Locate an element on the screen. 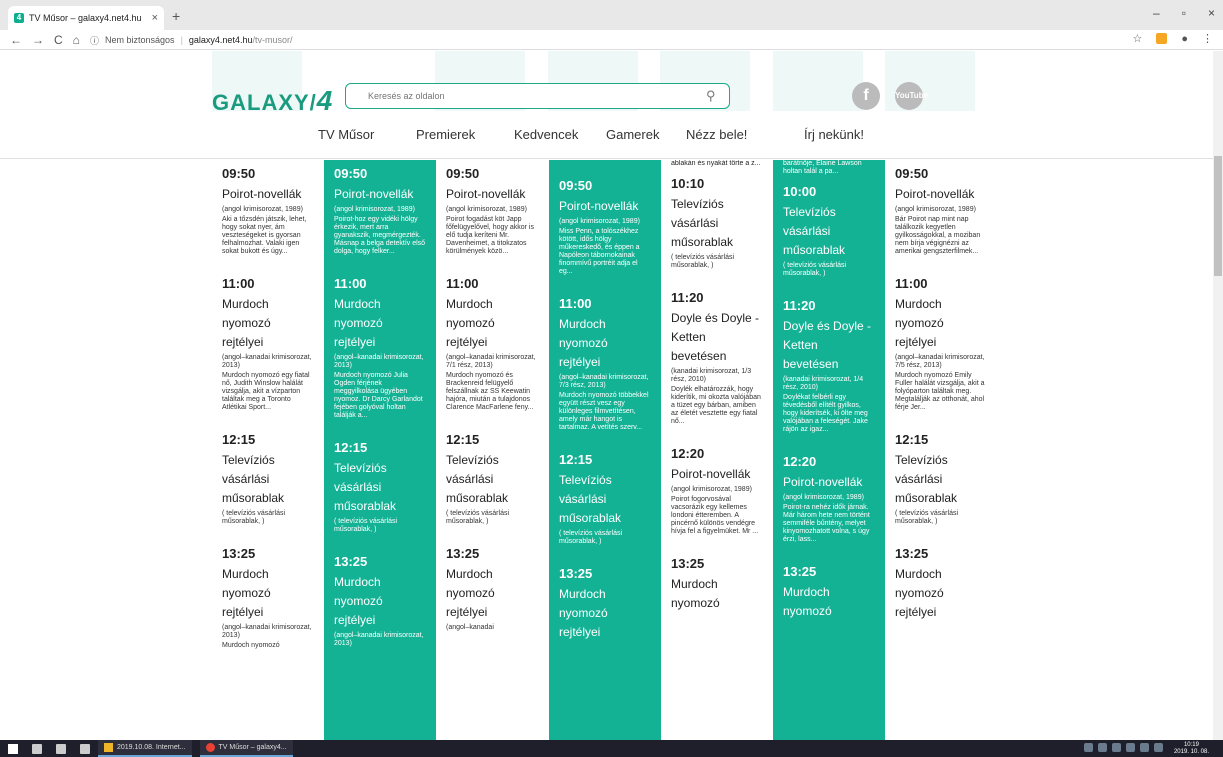 The width and height of the screenshot is (1223, 757). taskbar-calculator-icon is located at coordinates (85, 748).